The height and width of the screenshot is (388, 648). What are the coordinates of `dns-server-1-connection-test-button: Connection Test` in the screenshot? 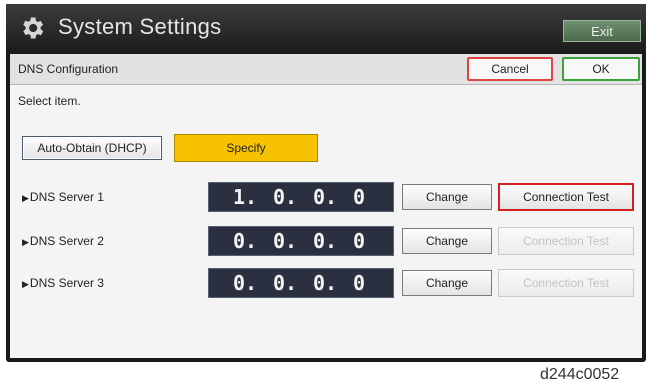 It's located at (566, 197).